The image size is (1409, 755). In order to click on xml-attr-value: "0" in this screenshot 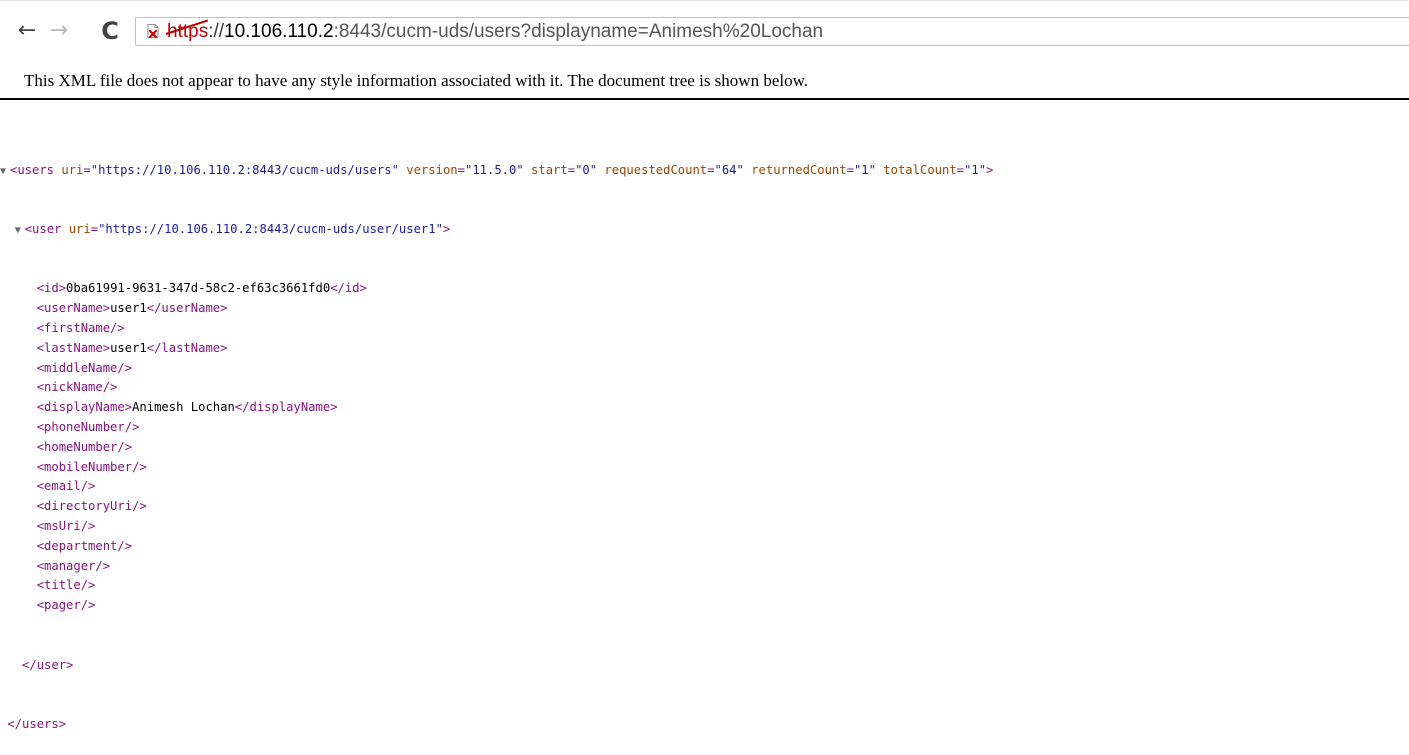, I will do `click(586, 169)`.